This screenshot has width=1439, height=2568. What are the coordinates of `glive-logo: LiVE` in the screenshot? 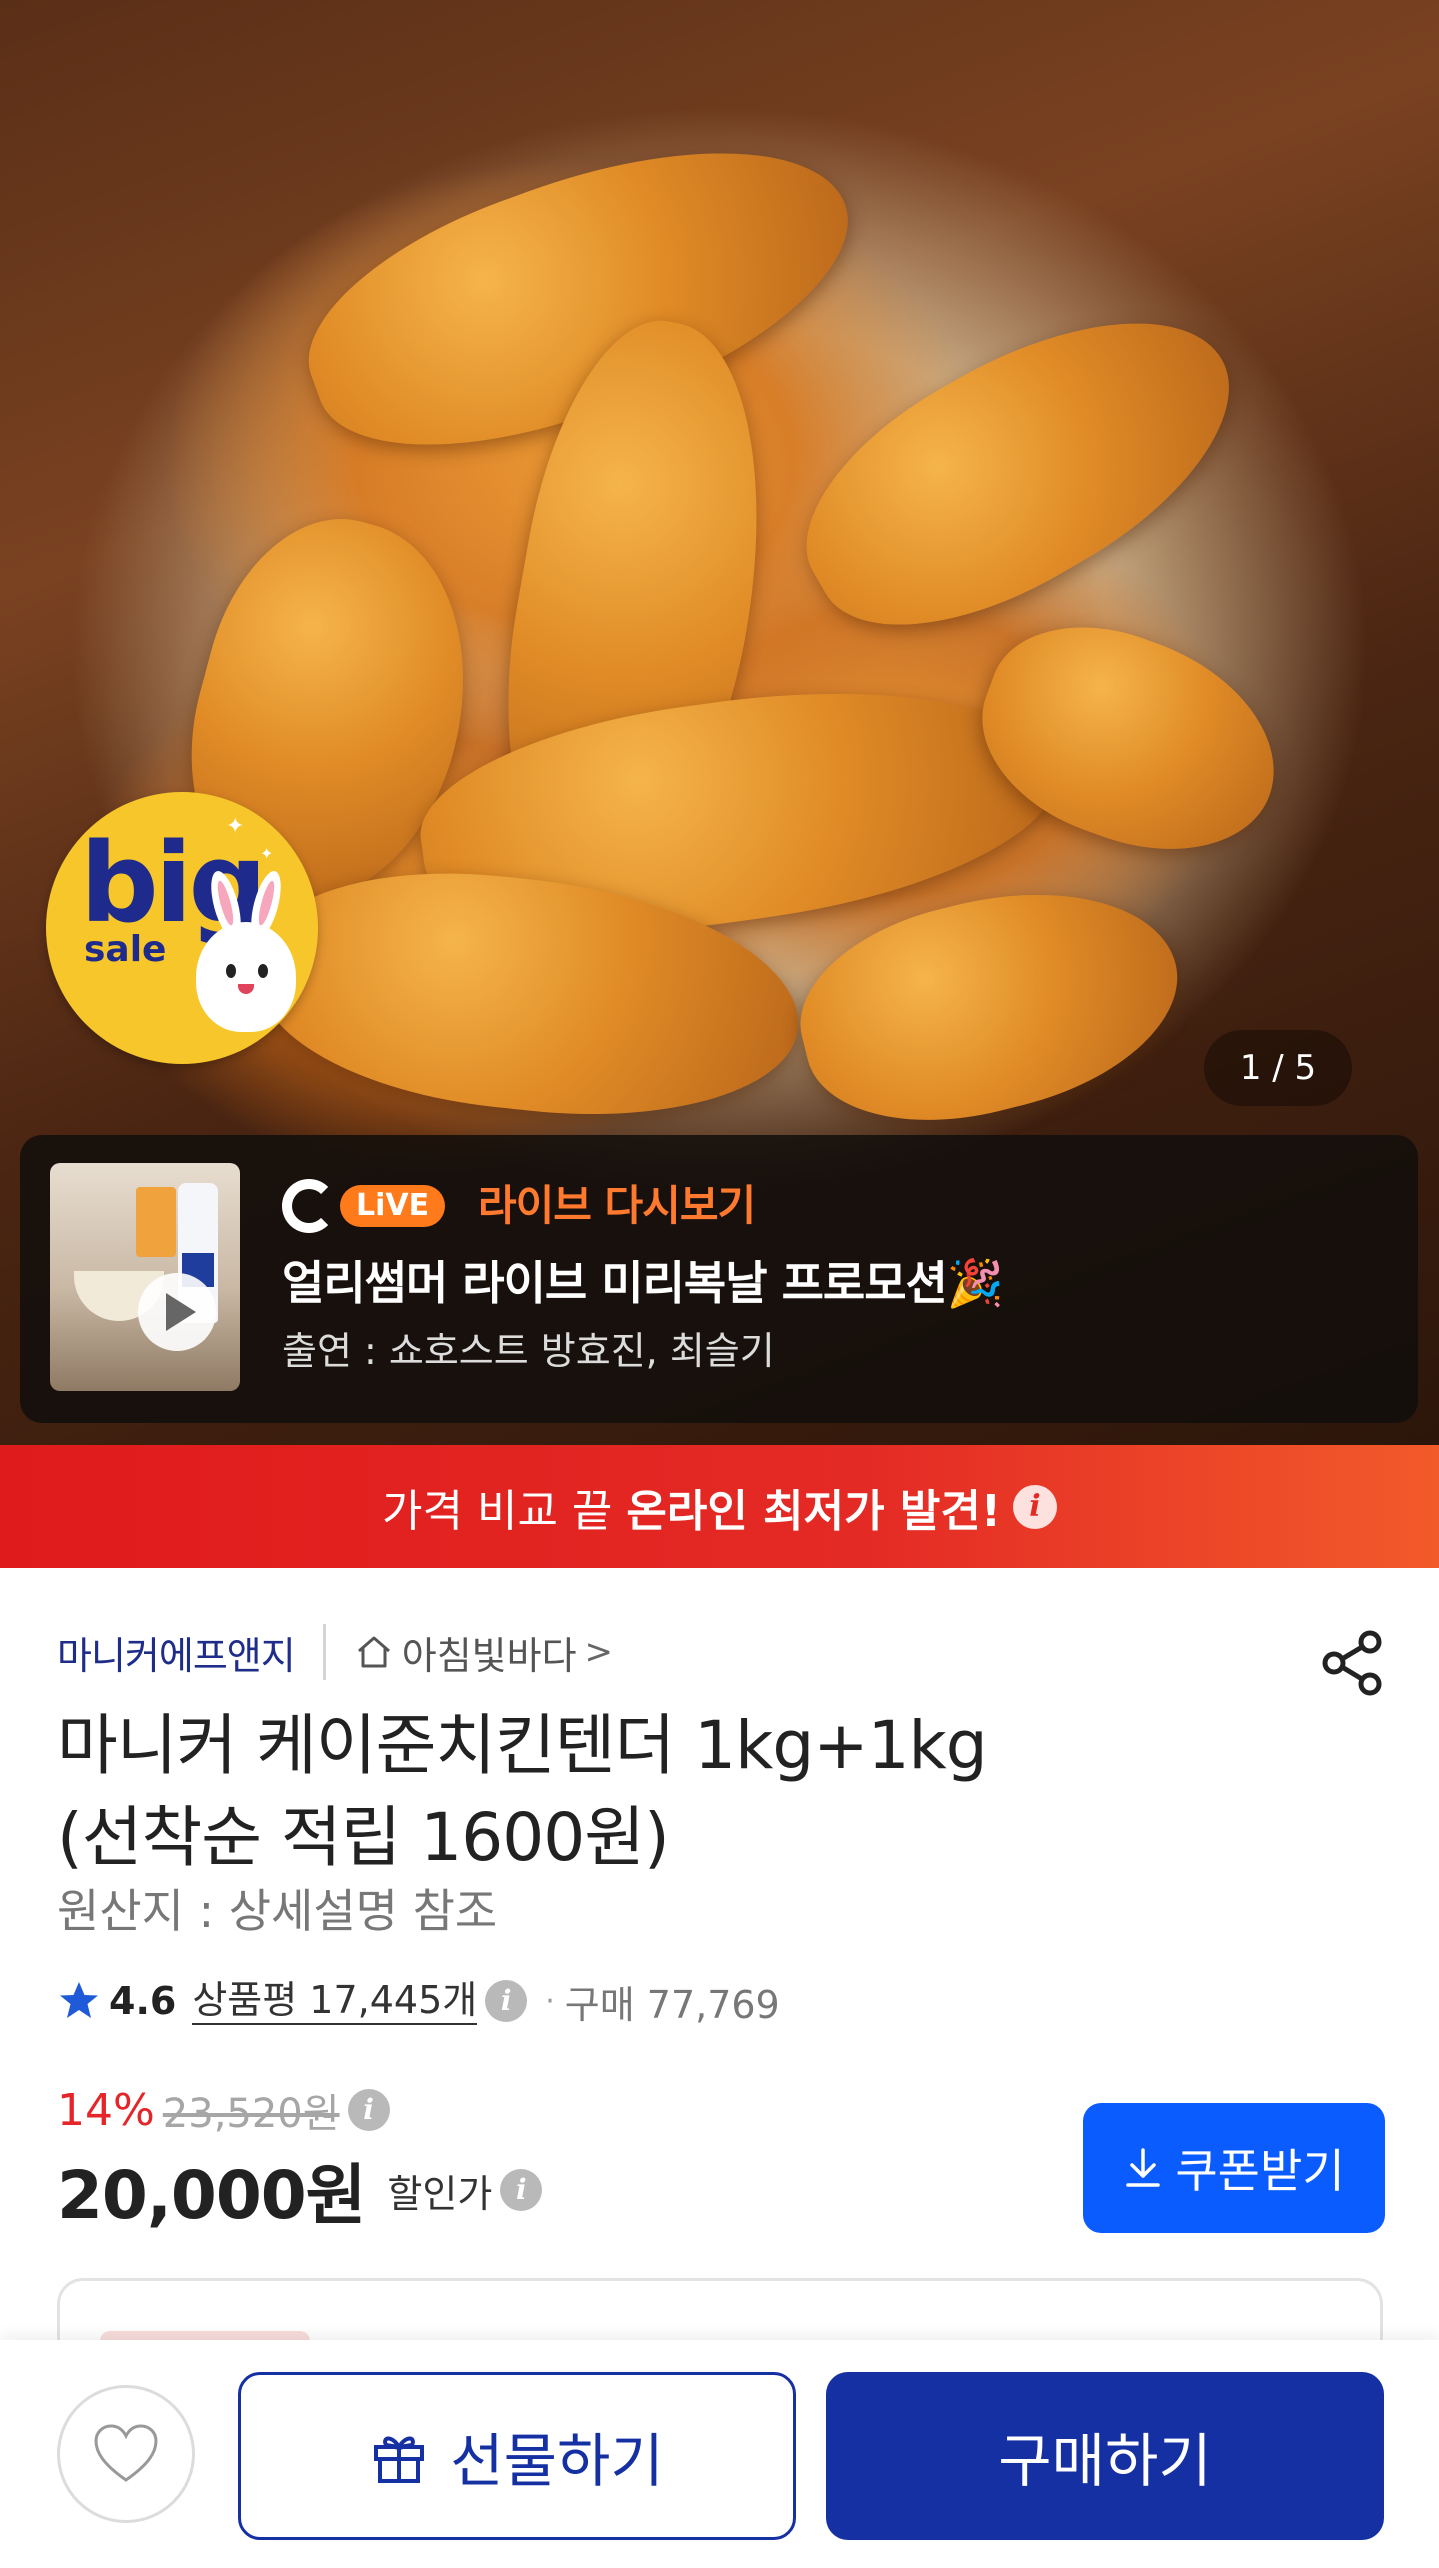 It's located at (364, 1206).